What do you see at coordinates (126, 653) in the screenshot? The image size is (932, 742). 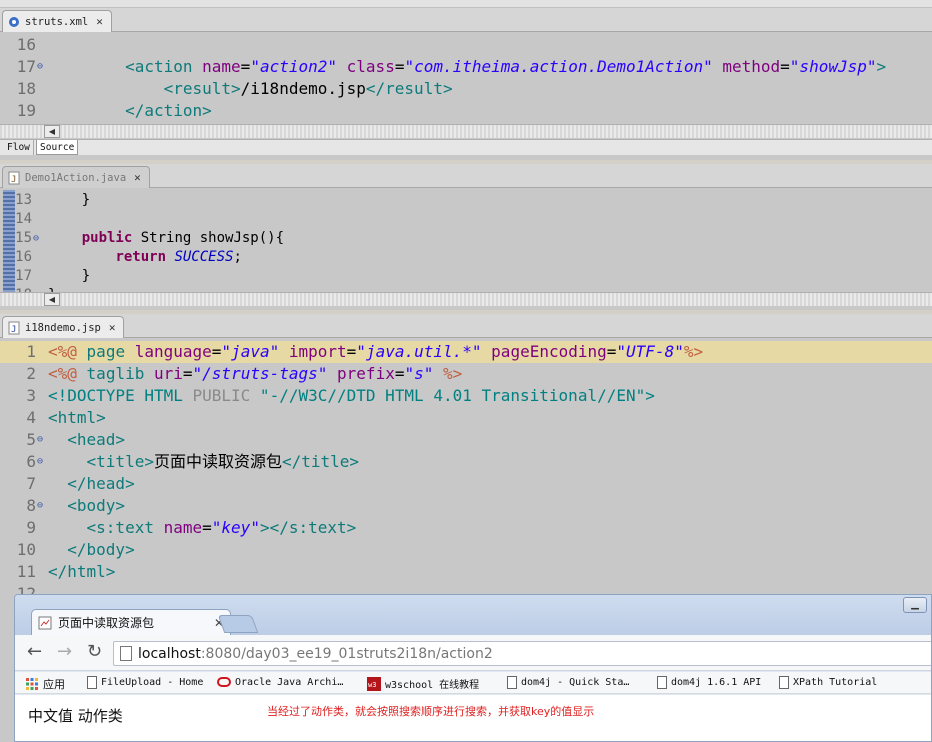 I see `page-icon` at bounding box center [126, 653].